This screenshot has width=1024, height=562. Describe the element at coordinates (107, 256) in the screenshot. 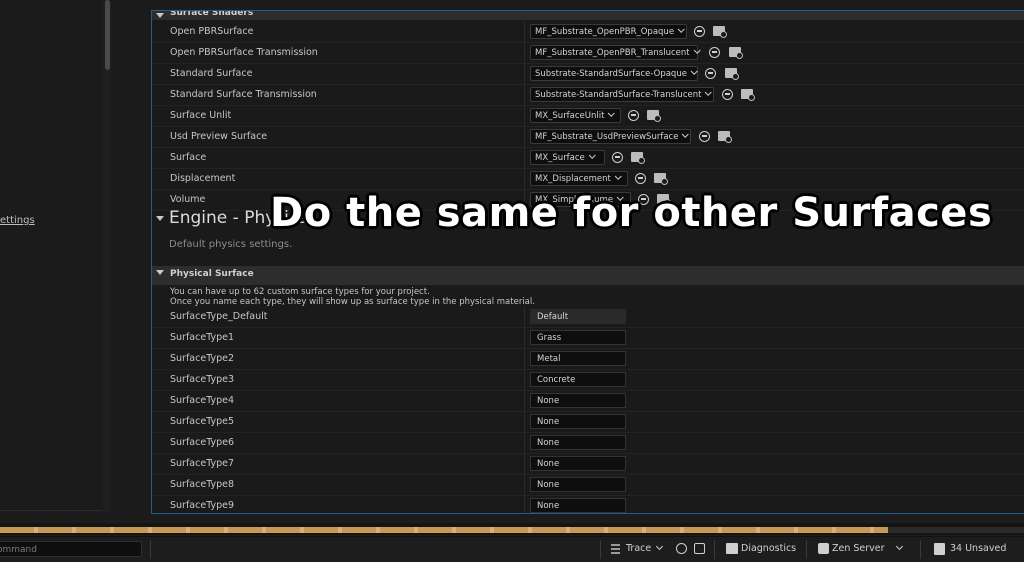

I see `left-scrollbar` at that location.